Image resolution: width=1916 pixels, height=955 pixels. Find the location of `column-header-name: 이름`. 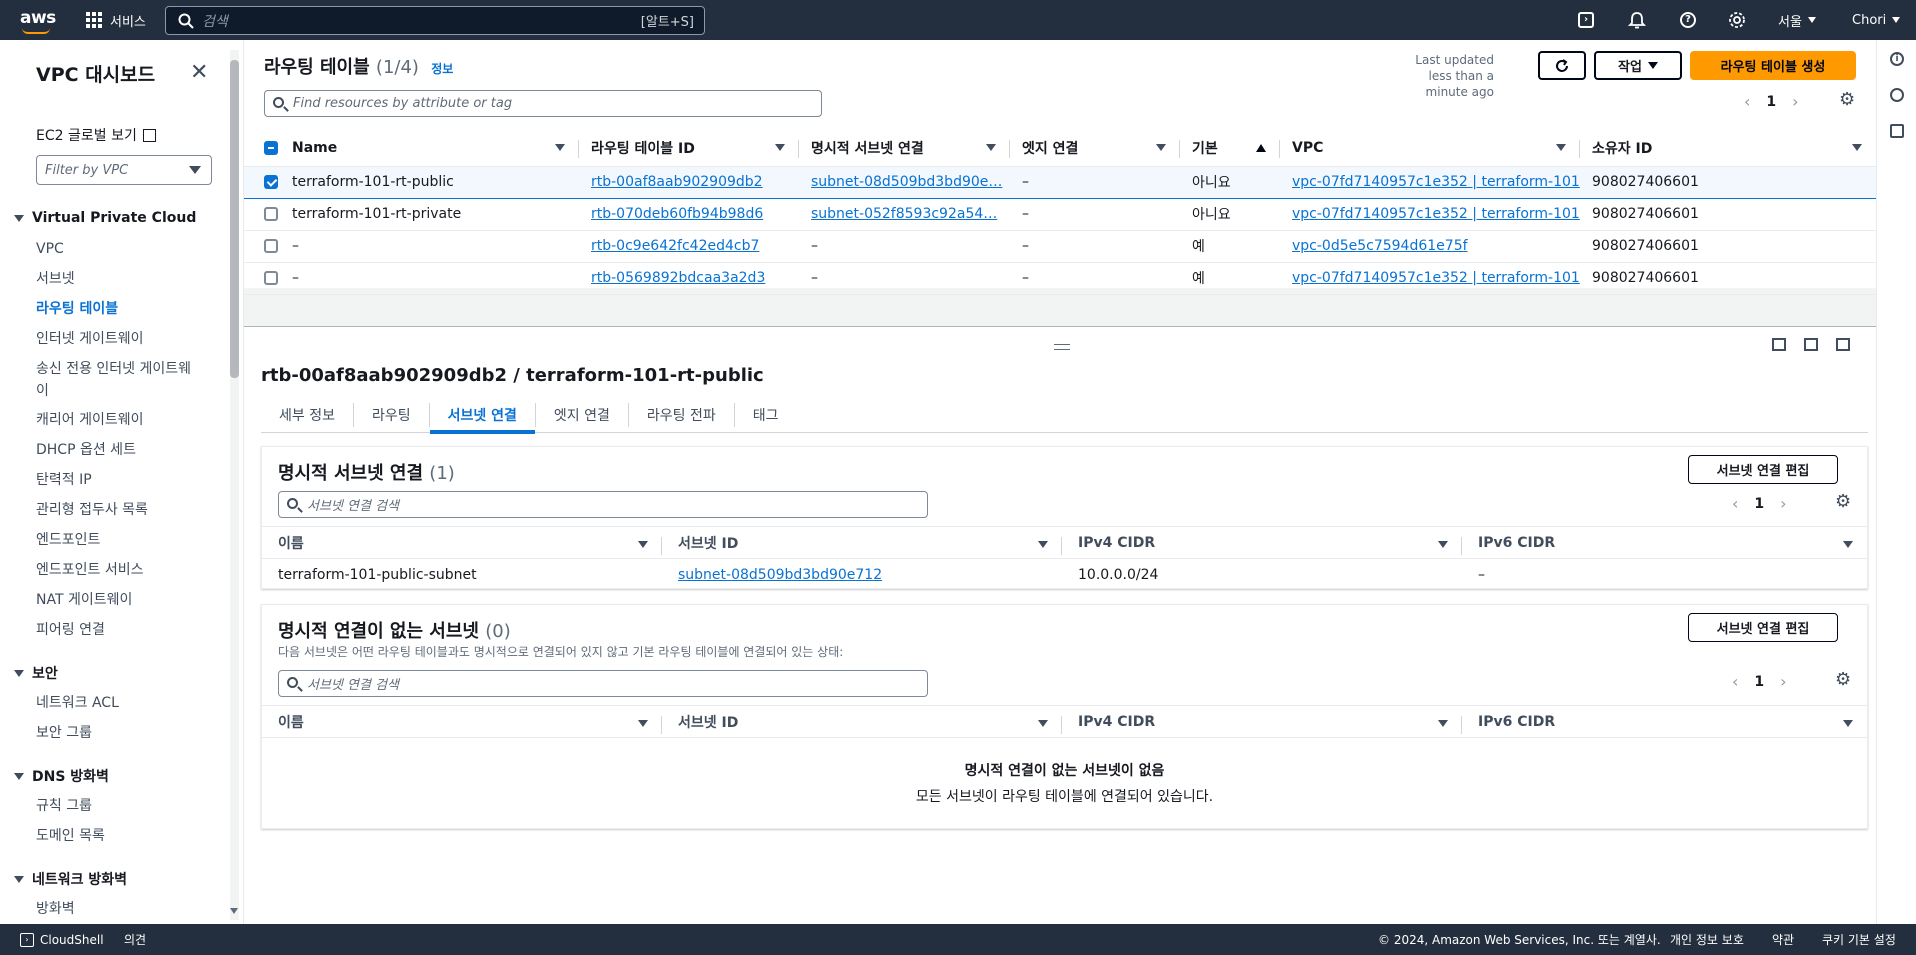

column-header-name: 이름 is located at coordinates (462, 721).